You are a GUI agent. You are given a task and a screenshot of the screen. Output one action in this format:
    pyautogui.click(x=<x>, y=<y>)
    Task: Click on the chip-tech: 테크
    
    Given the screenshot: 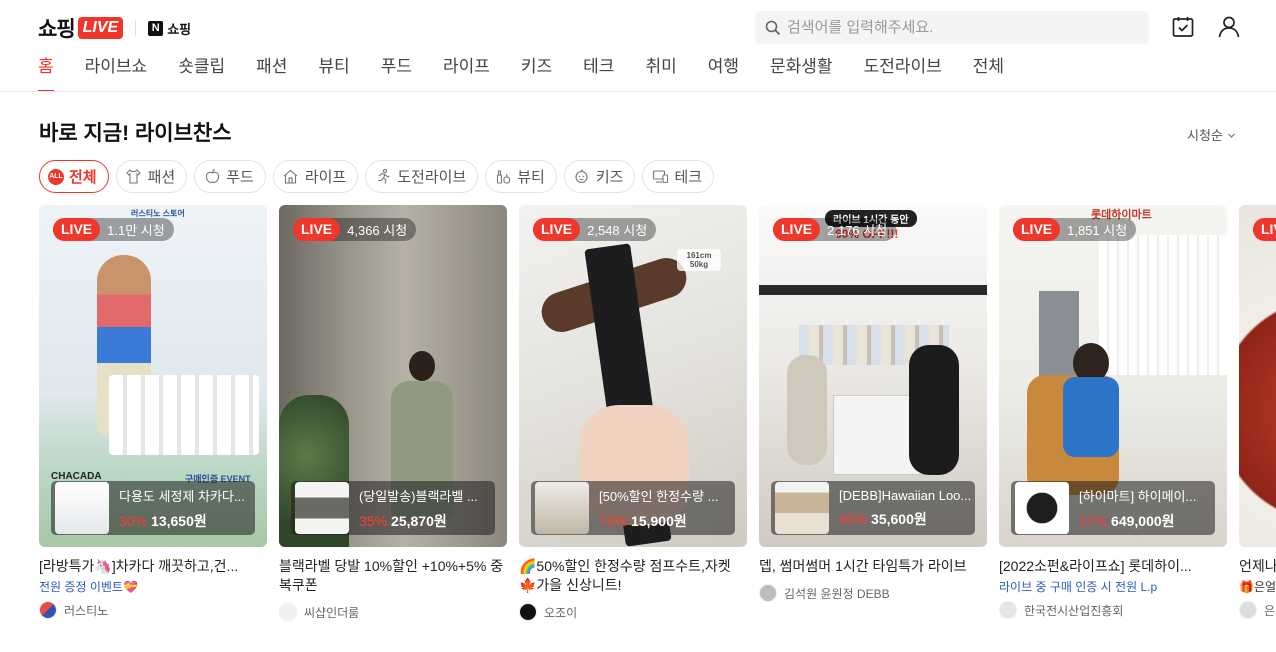 What is the action you would take?
    pyautogui.click(x=678, y=176)
    